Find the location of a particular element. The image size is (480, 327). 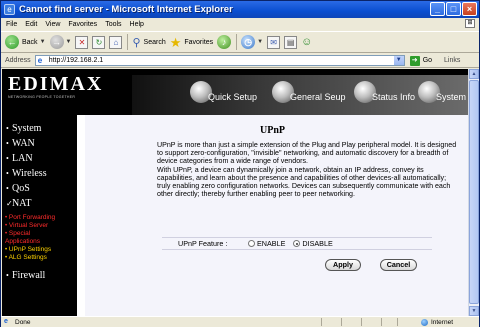

nav-item-system: • System is located at coordinates (23, 128).